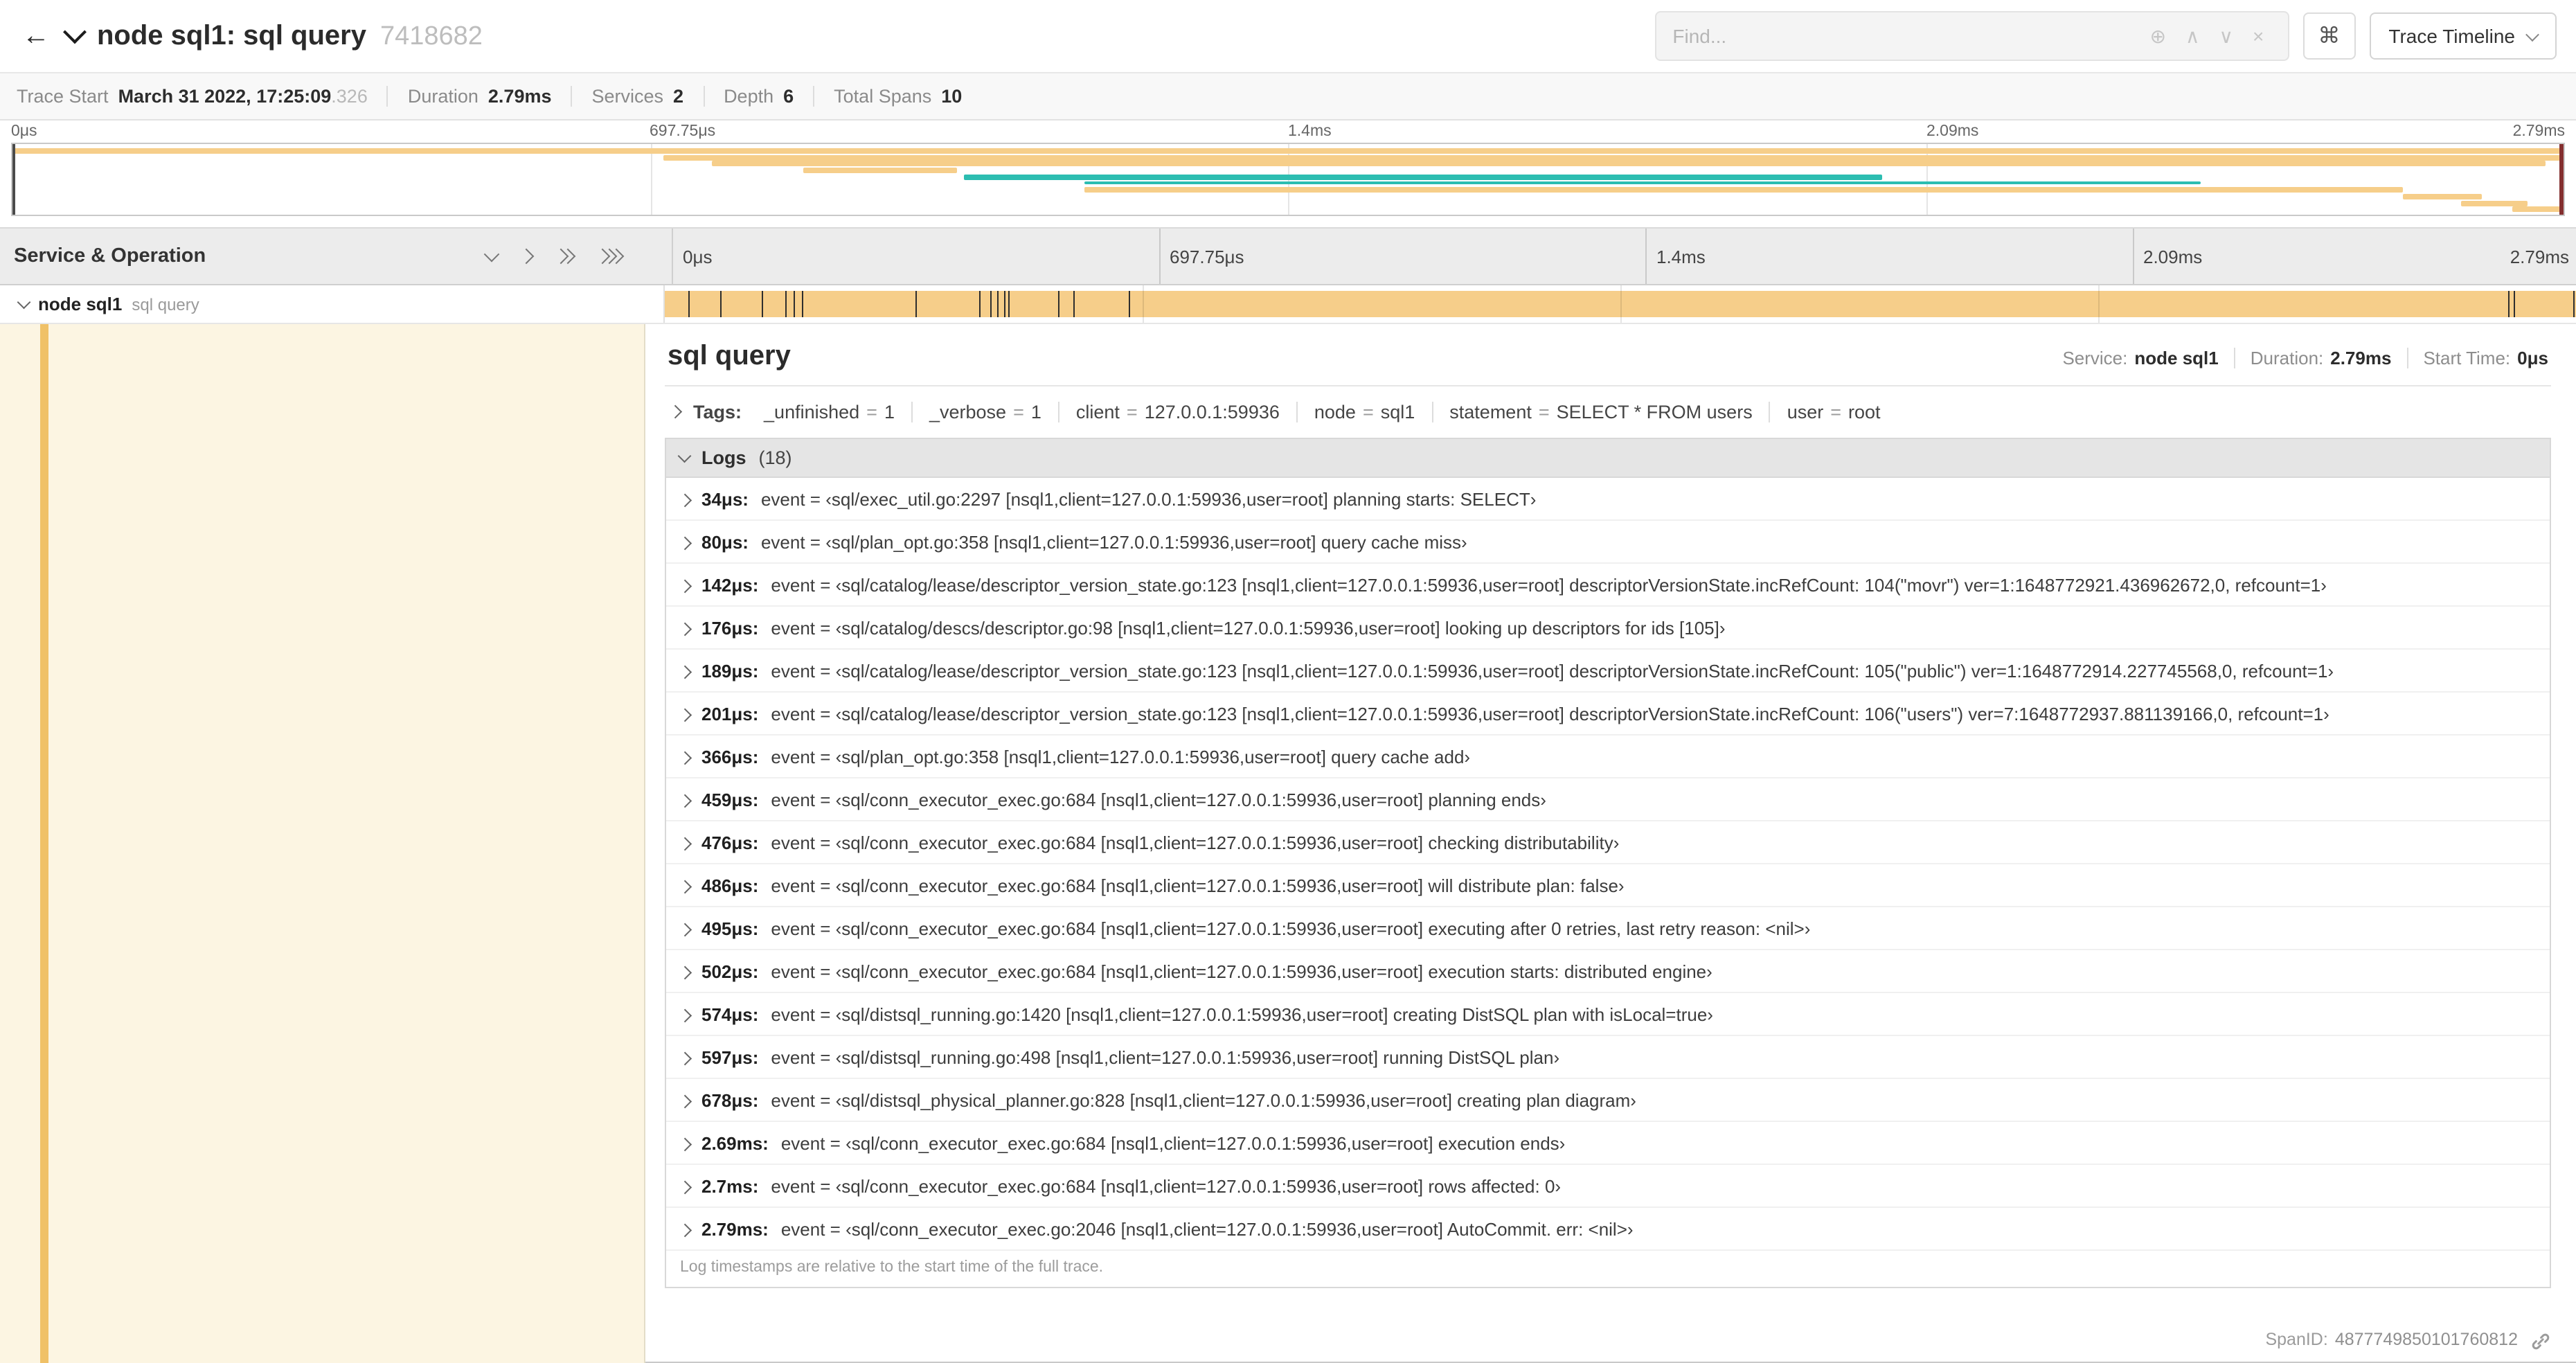  What do you see at coordinates (75, 32) in the screenshot?
I see `collapse-trace-header-icon` at bounding box center [75, 32].